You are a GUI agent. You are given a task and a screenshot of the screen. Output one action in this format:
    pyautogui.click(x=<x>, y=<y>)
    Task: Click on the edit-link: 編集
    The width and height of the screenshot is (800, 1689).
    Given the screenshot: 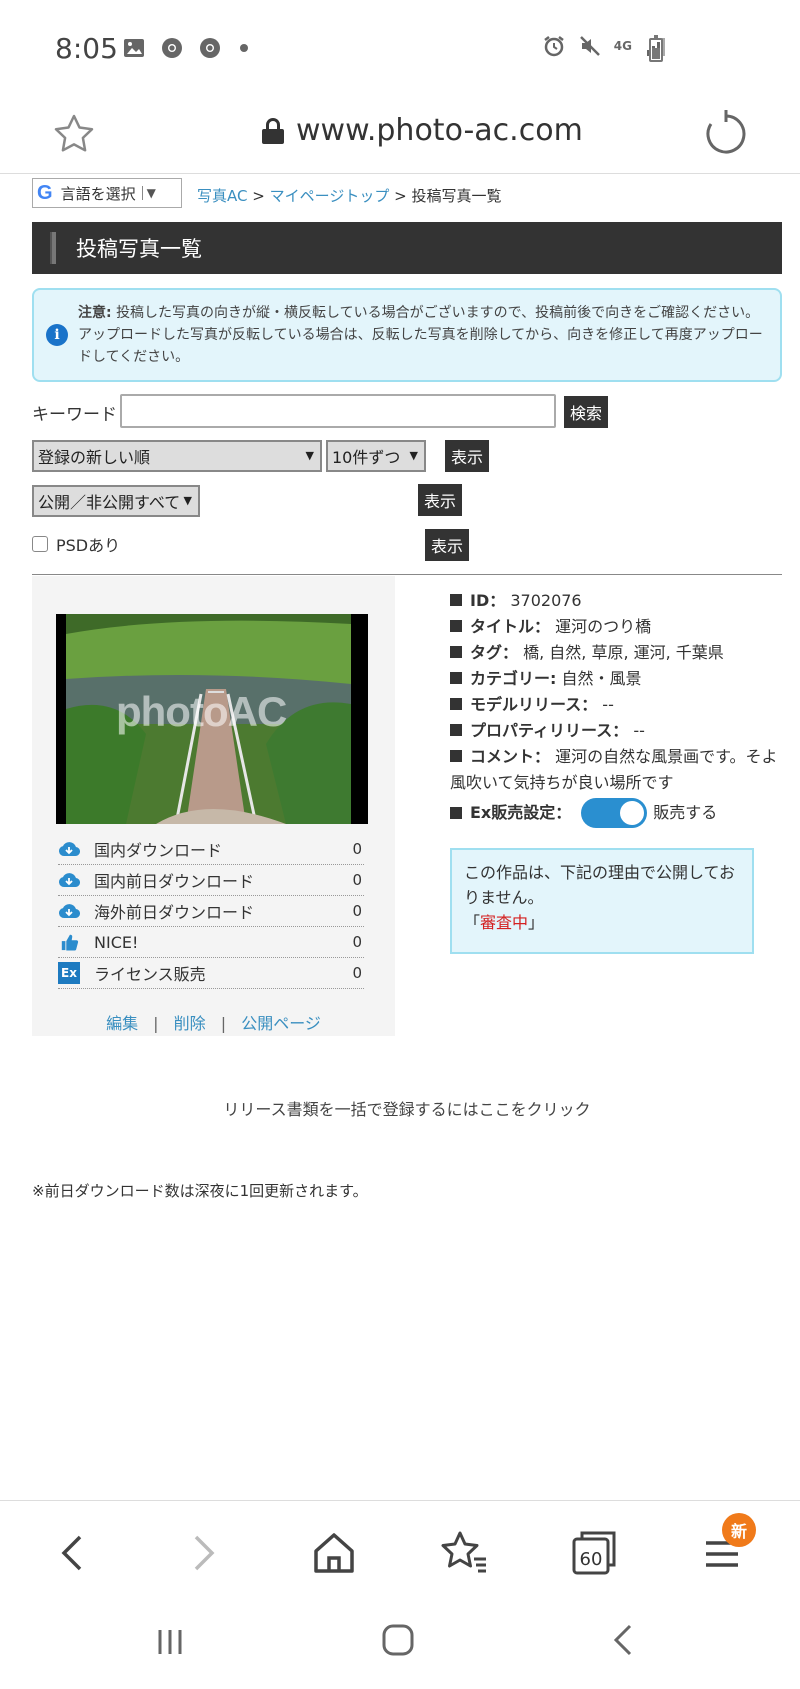 What is the action you would take?
    pyautogui.click(x=122, y=1023)
    